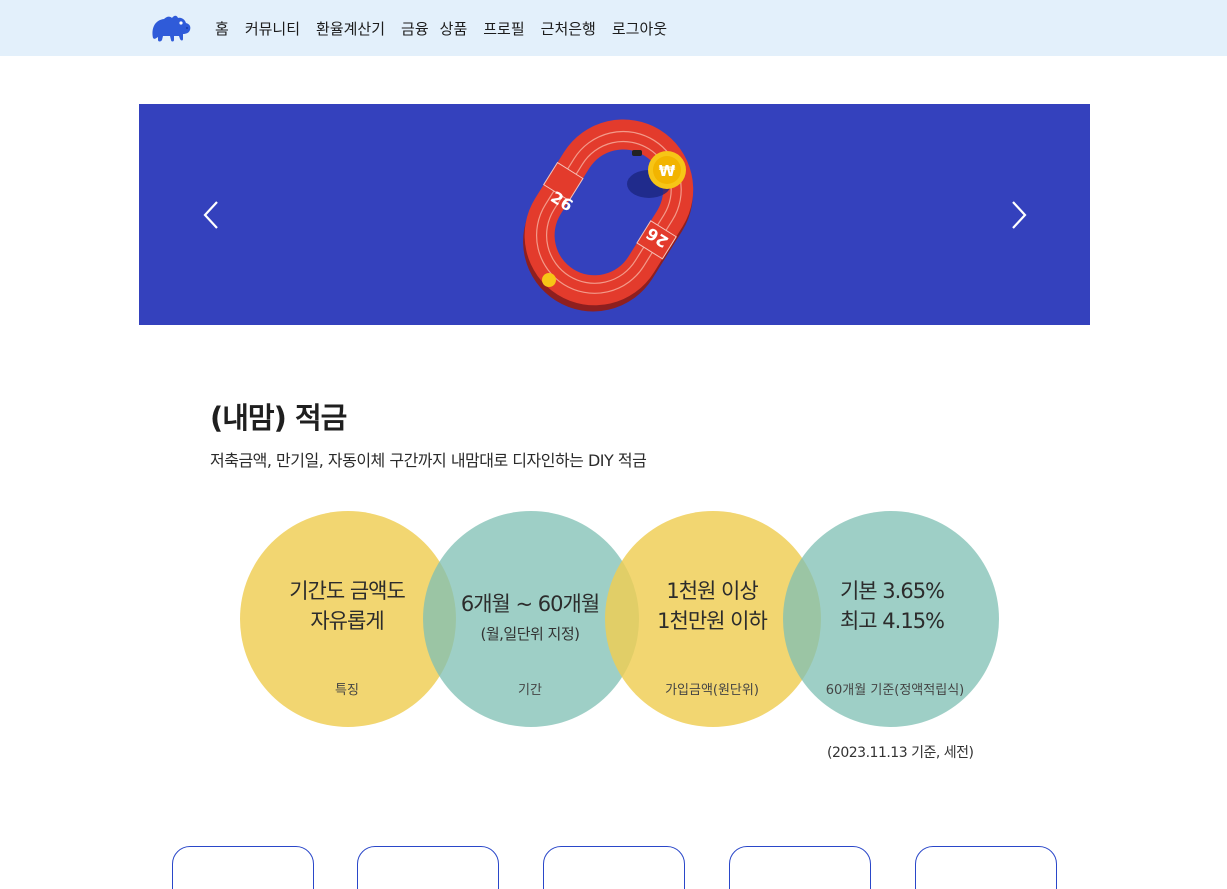 Image resolution: width=1227 pixels, height=889 pixels. What do you see at coordinates (892, 606) in the screenshot?
I see `feature-text-rate: 기본 3.65% 최고 4.15%` at bounding box center [892, 606].